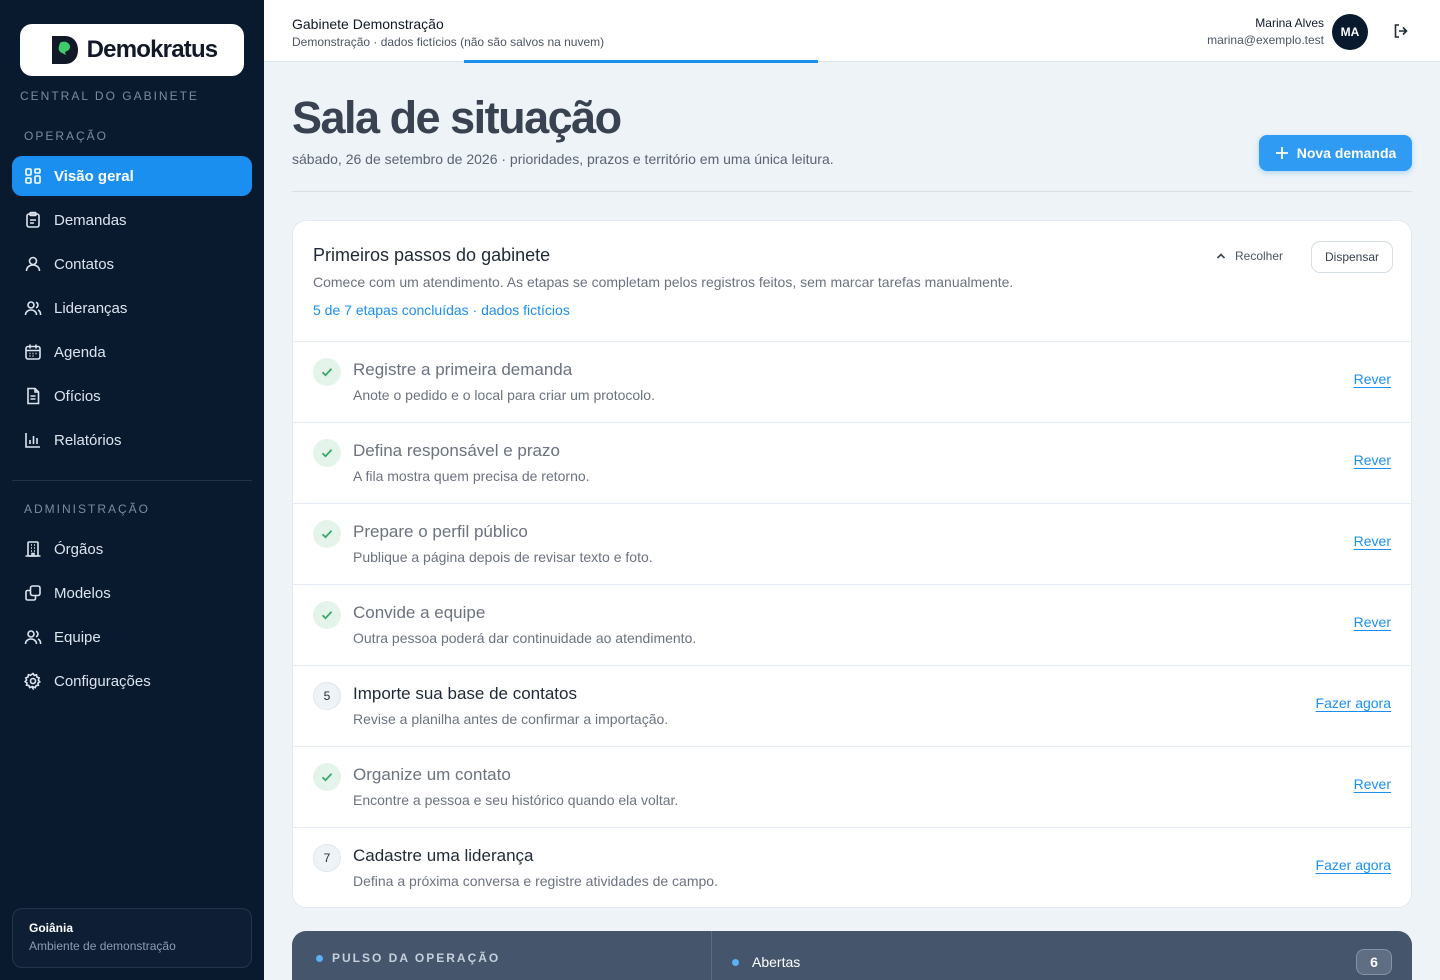  I want to click on step-description: A fila mostra quem precisa de retorno., so click(471, 476).